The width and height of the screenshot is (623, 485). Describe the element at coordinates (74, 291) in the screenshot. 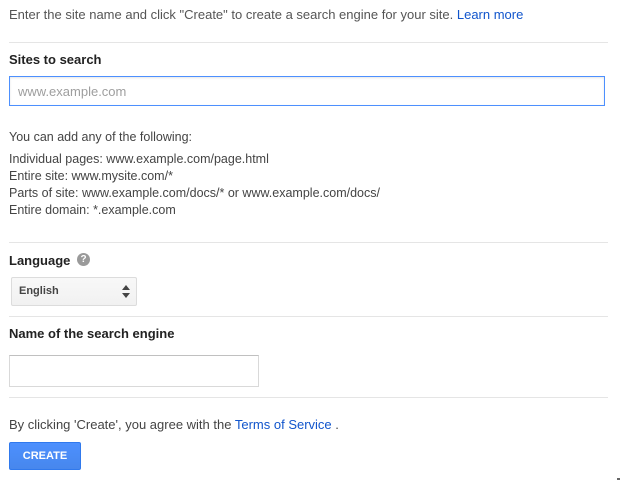

I see `language-select: English` at that location.